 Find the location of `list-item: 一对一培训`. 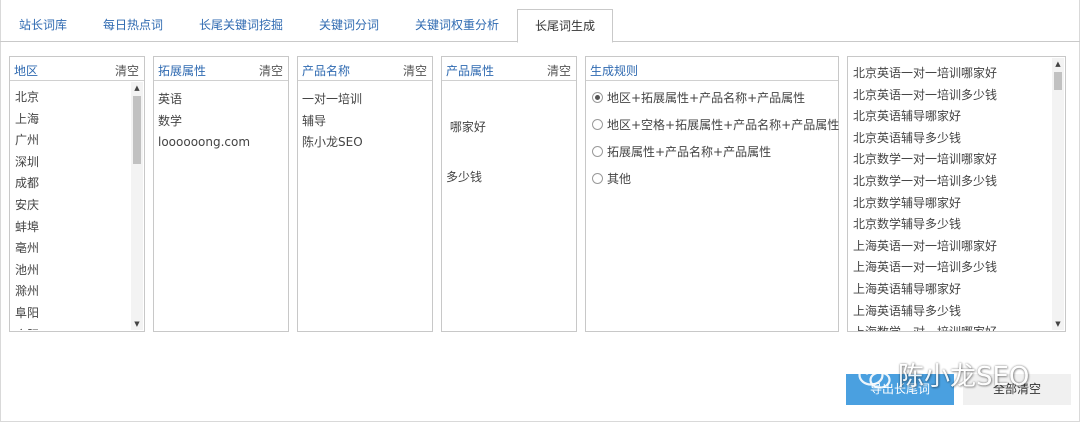

list-item: 一对一培训 is located at coordinates (332, 100).